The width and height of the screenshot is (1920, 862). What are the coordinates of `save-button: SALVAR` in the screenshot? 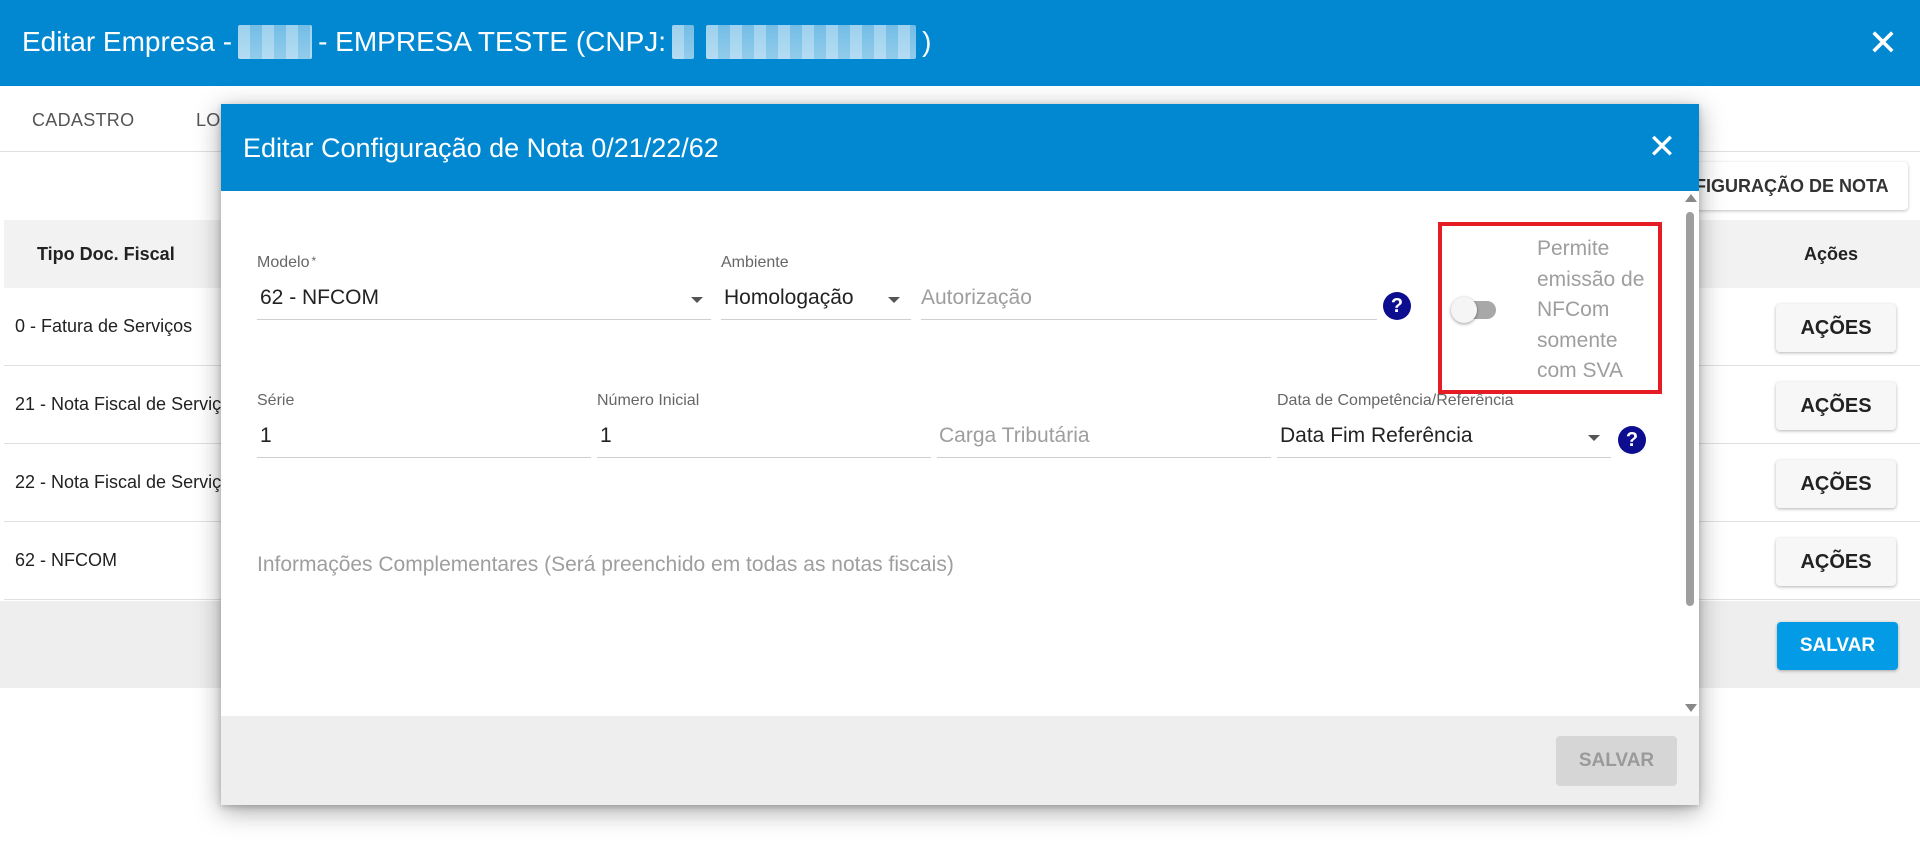 It's located at (1837, 646).